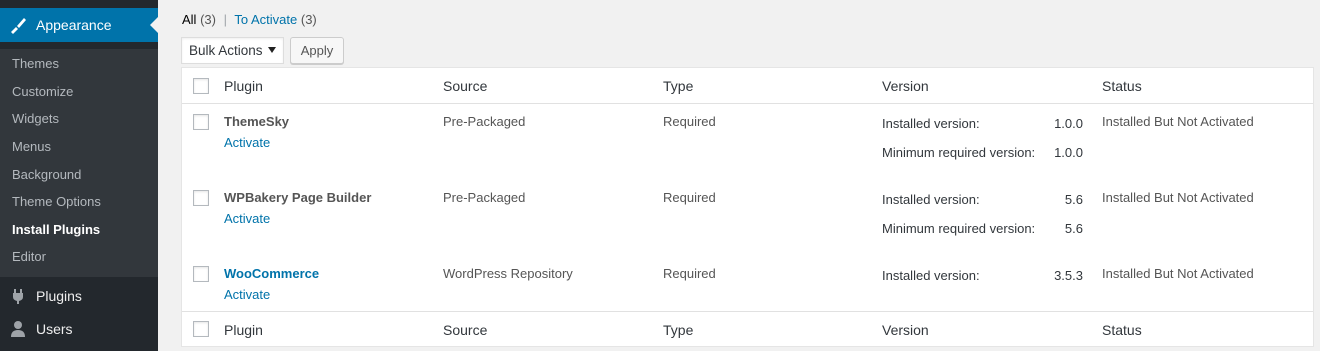  I want to click on table-footer-row: Plugin Source Type Version Status, so click(747, 329).